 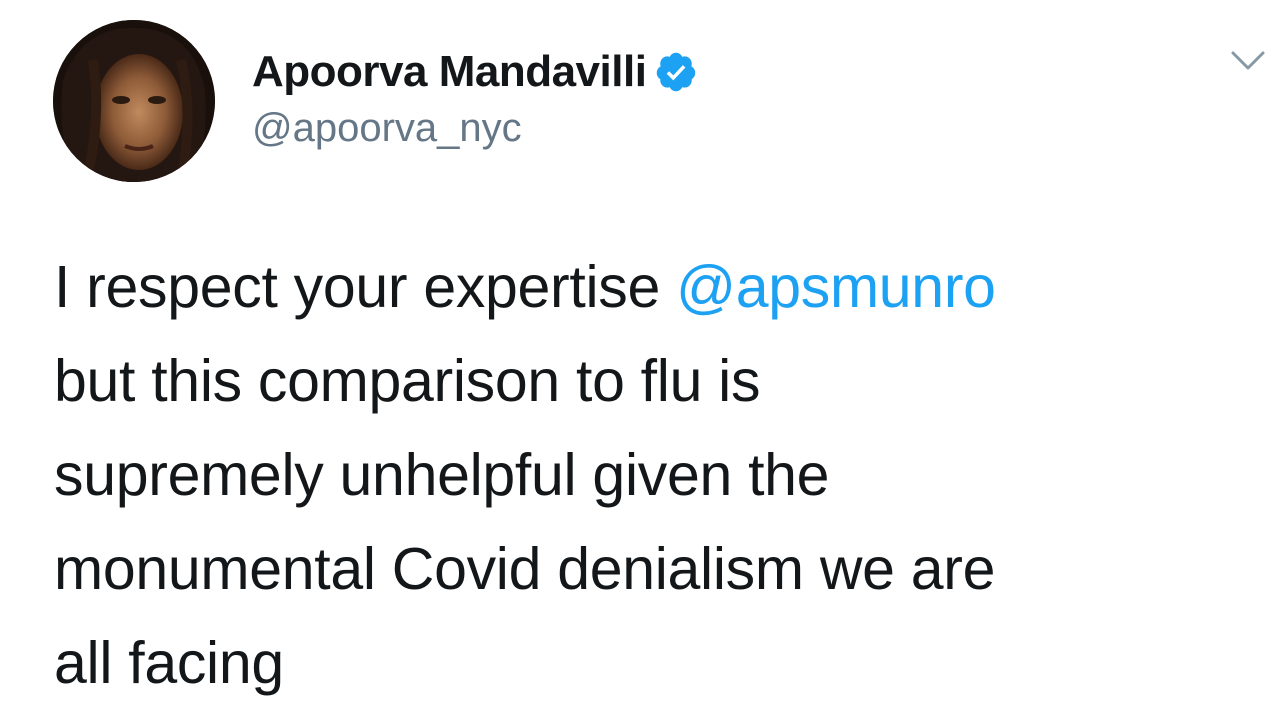 I want to click on author-name-row: Apoorva Mandavilli, so click(x=475, y=72).